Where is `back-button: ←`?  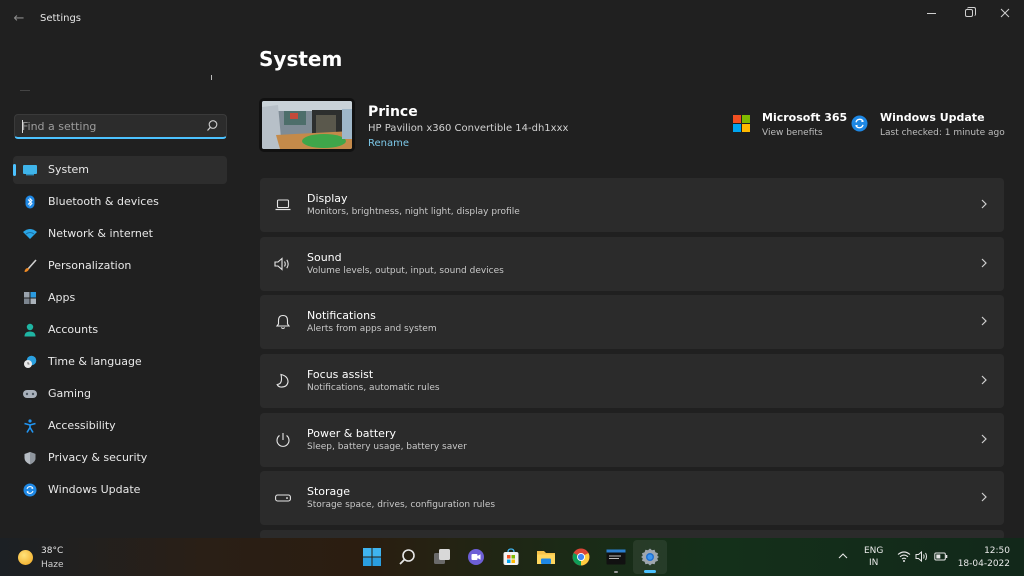
back-button: ← is located at coordinates (19, 19).